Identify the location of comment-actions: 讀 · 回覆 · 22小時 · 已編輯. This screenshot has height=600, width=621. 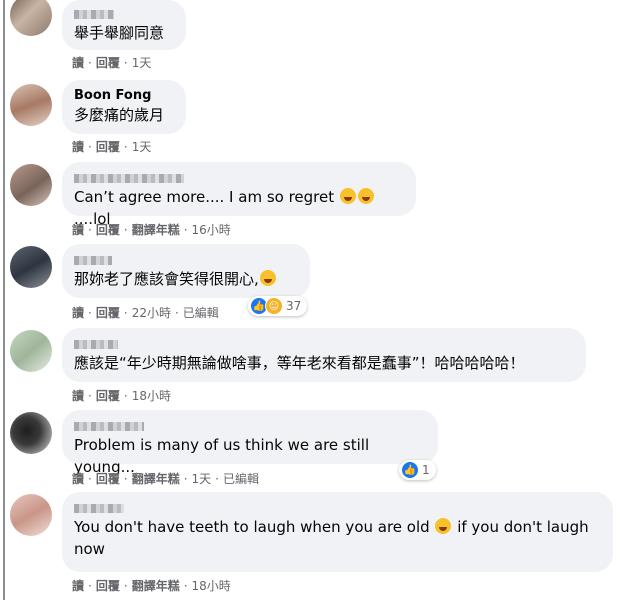
(145, 313).